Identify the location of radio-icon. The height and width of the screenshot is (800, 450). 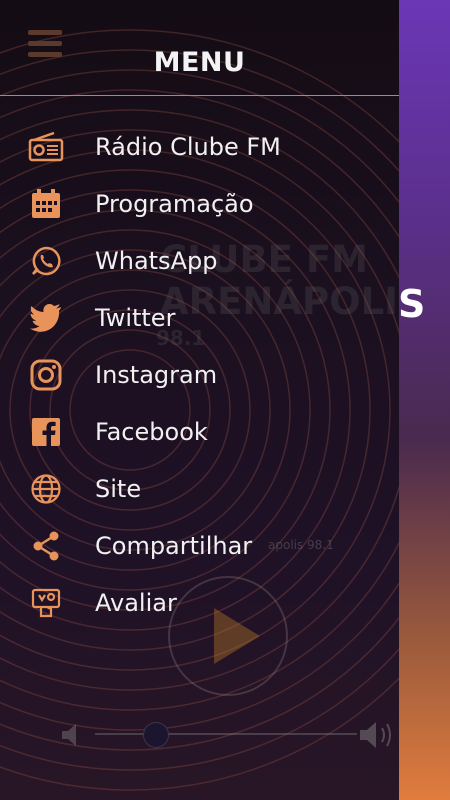
(46, 147).